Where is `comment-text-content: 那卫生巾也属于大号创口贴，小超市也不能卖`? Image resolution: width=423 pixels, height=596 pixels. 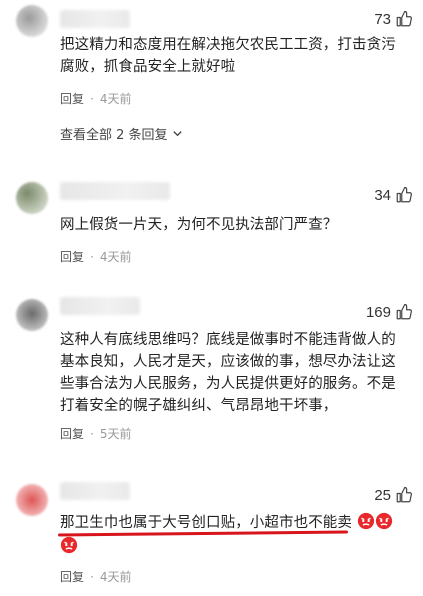 comment-text-content: 那卫生巾也属于大号创口贴，小超市也不能卖 is located at coordinates (206, 523).